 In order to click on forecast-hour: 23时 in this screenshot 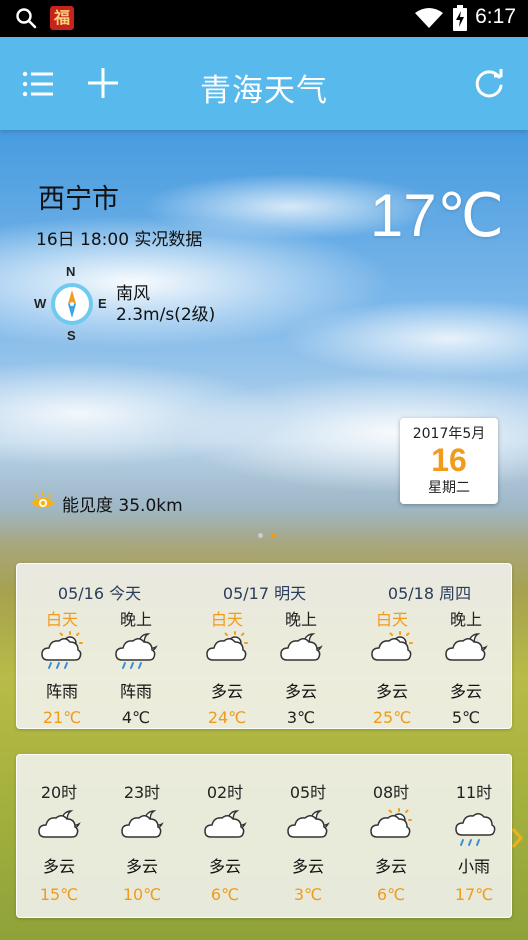, I will do `click(142, 792)`.